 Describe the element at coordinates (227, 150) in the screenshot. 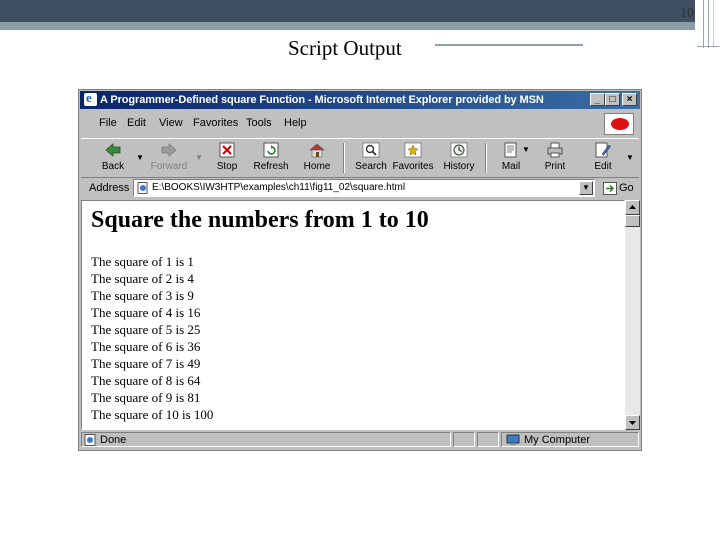

I see `stop-icon` at that location.